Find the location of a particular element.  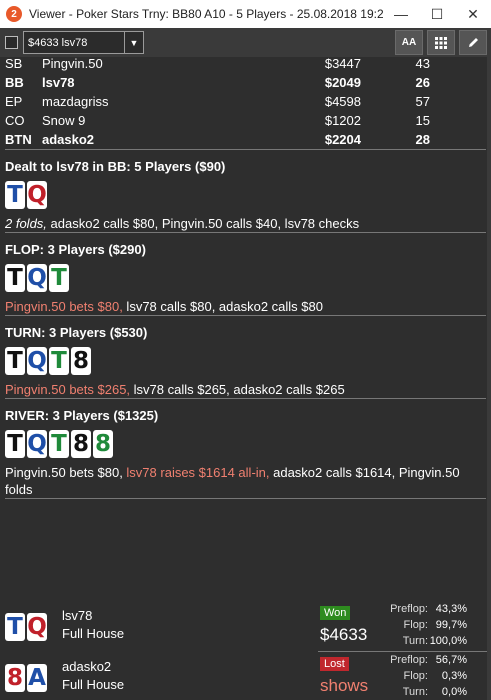

seat-player-name: adasko2 is located at coordinates (68, 139).